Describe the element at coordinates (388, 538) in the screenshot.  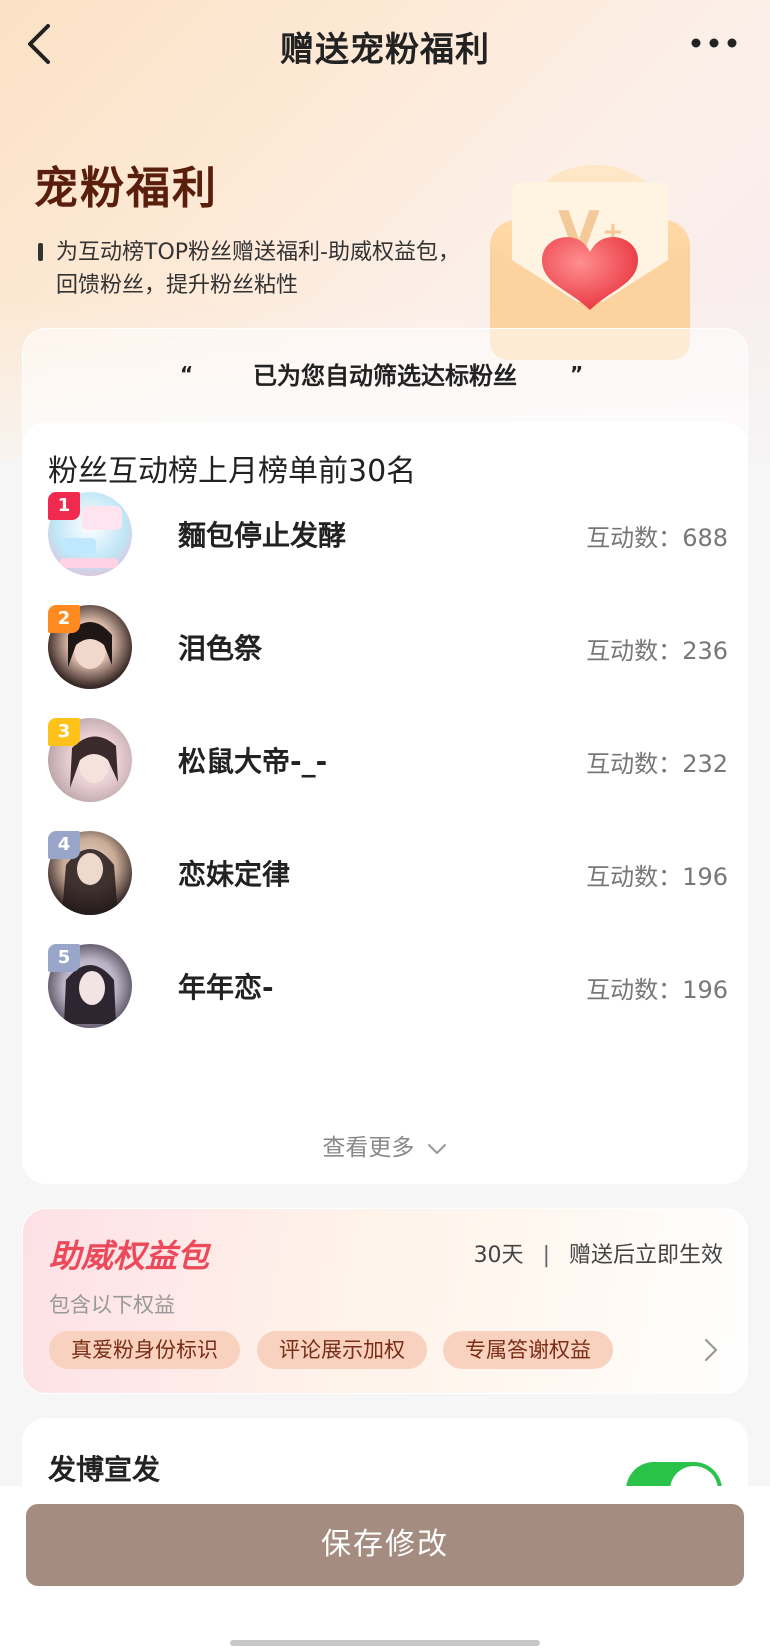
I see `fan-row: 1 麵包停止发酵 互动数：688` at that location.